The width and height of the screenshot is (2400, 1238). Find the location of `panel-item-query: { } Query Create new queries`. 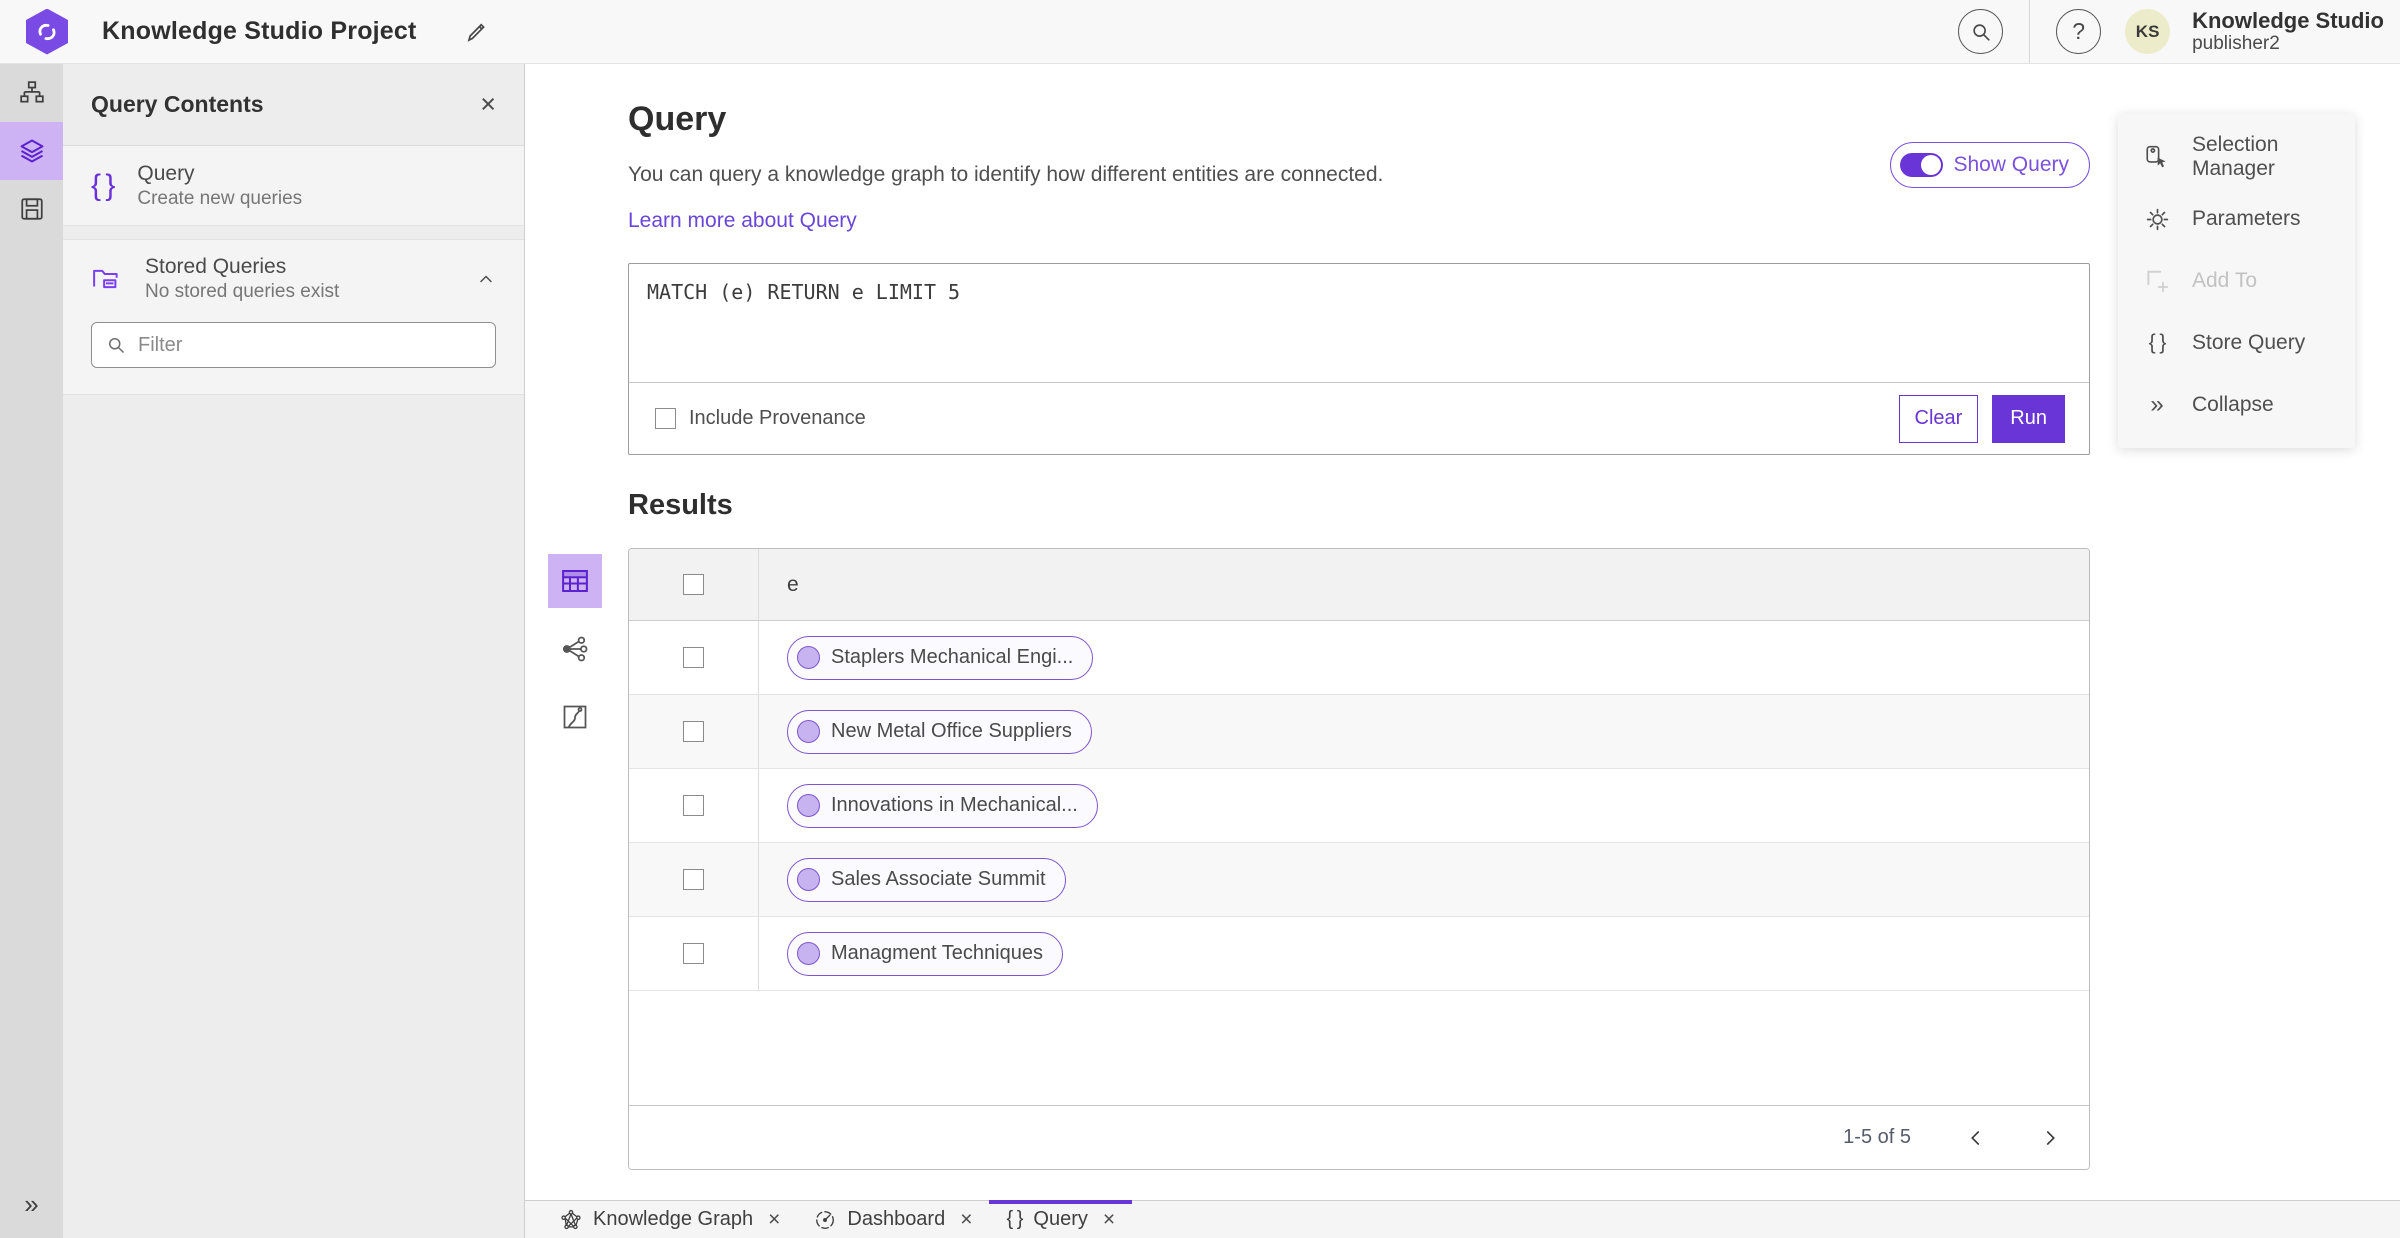

panel-item-query: { } Query Create new queries is located at coordinates (293, 186).